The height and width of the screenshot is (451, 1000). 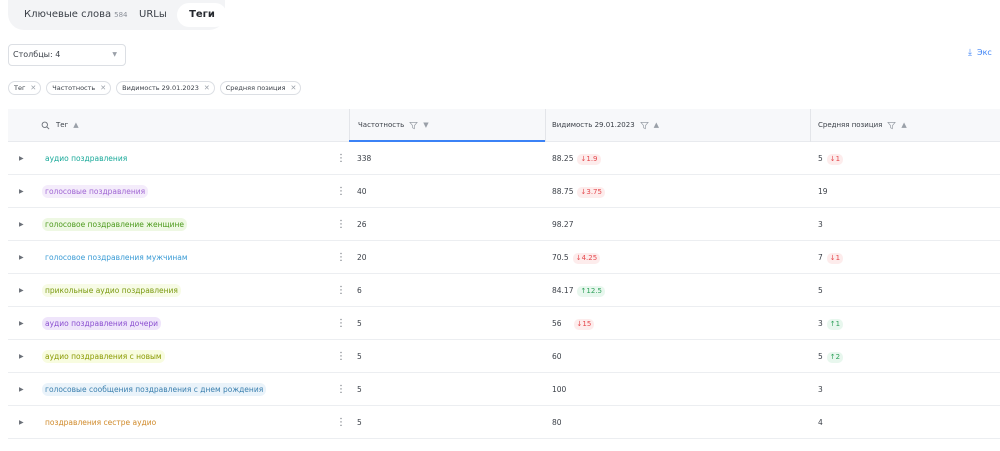 I want to click on tag-pill: аудио поздравления, so click(x=86, y=158).